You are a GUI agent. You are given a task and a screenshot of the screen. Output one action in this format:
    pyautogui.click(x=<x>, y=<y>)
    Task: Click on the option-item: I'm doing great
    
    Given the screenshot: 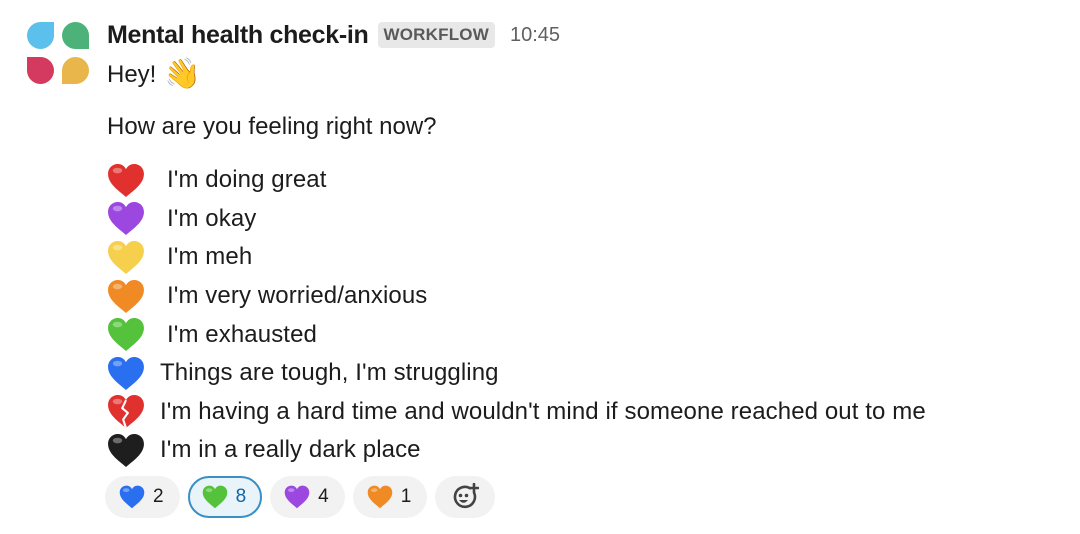 What is the action you would take?
    pyautogui.click(x=516, y=180)
    